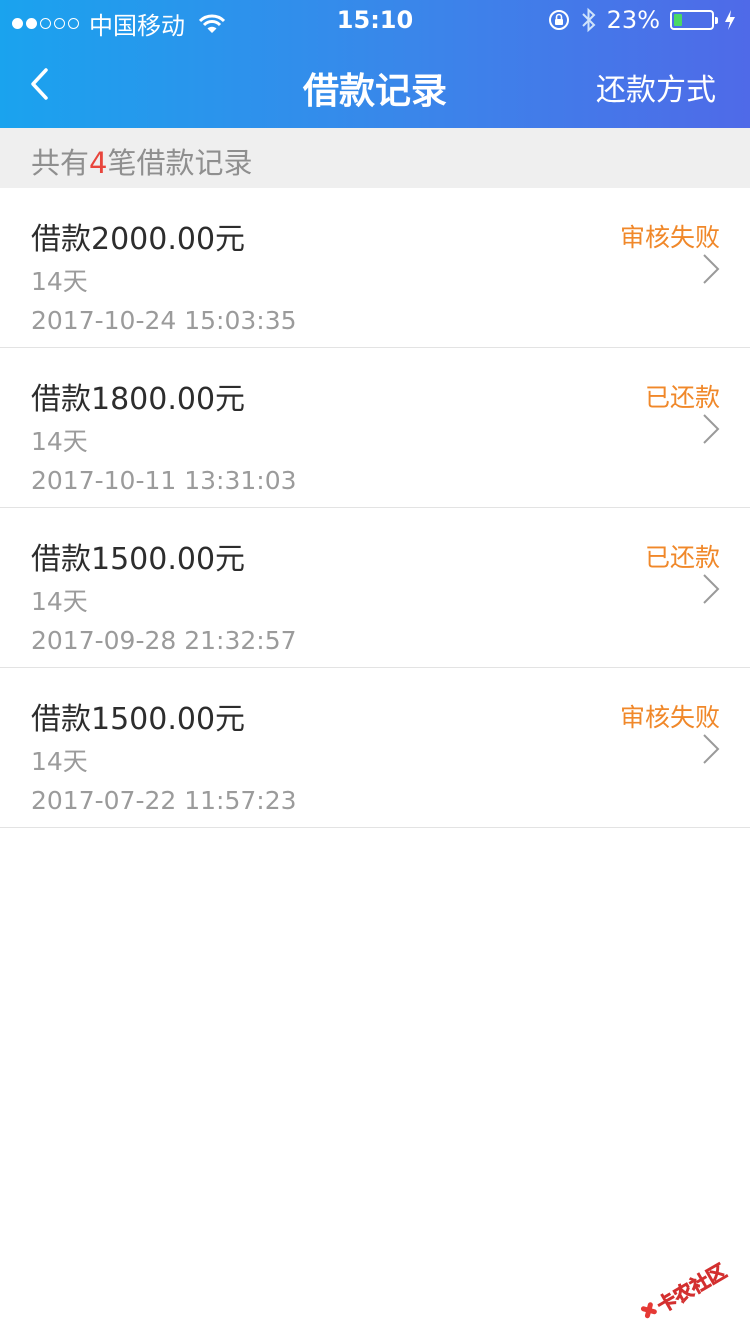  I want to click on status-bar: 中国移动 15:10 23%, so click(375, 20).